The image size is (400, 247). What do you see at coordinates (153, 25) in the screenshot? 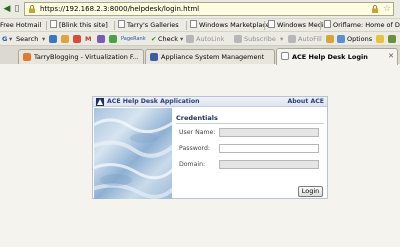
I see `bookmark-label: Tarry's Galleries` at bounding box center [153, 25].